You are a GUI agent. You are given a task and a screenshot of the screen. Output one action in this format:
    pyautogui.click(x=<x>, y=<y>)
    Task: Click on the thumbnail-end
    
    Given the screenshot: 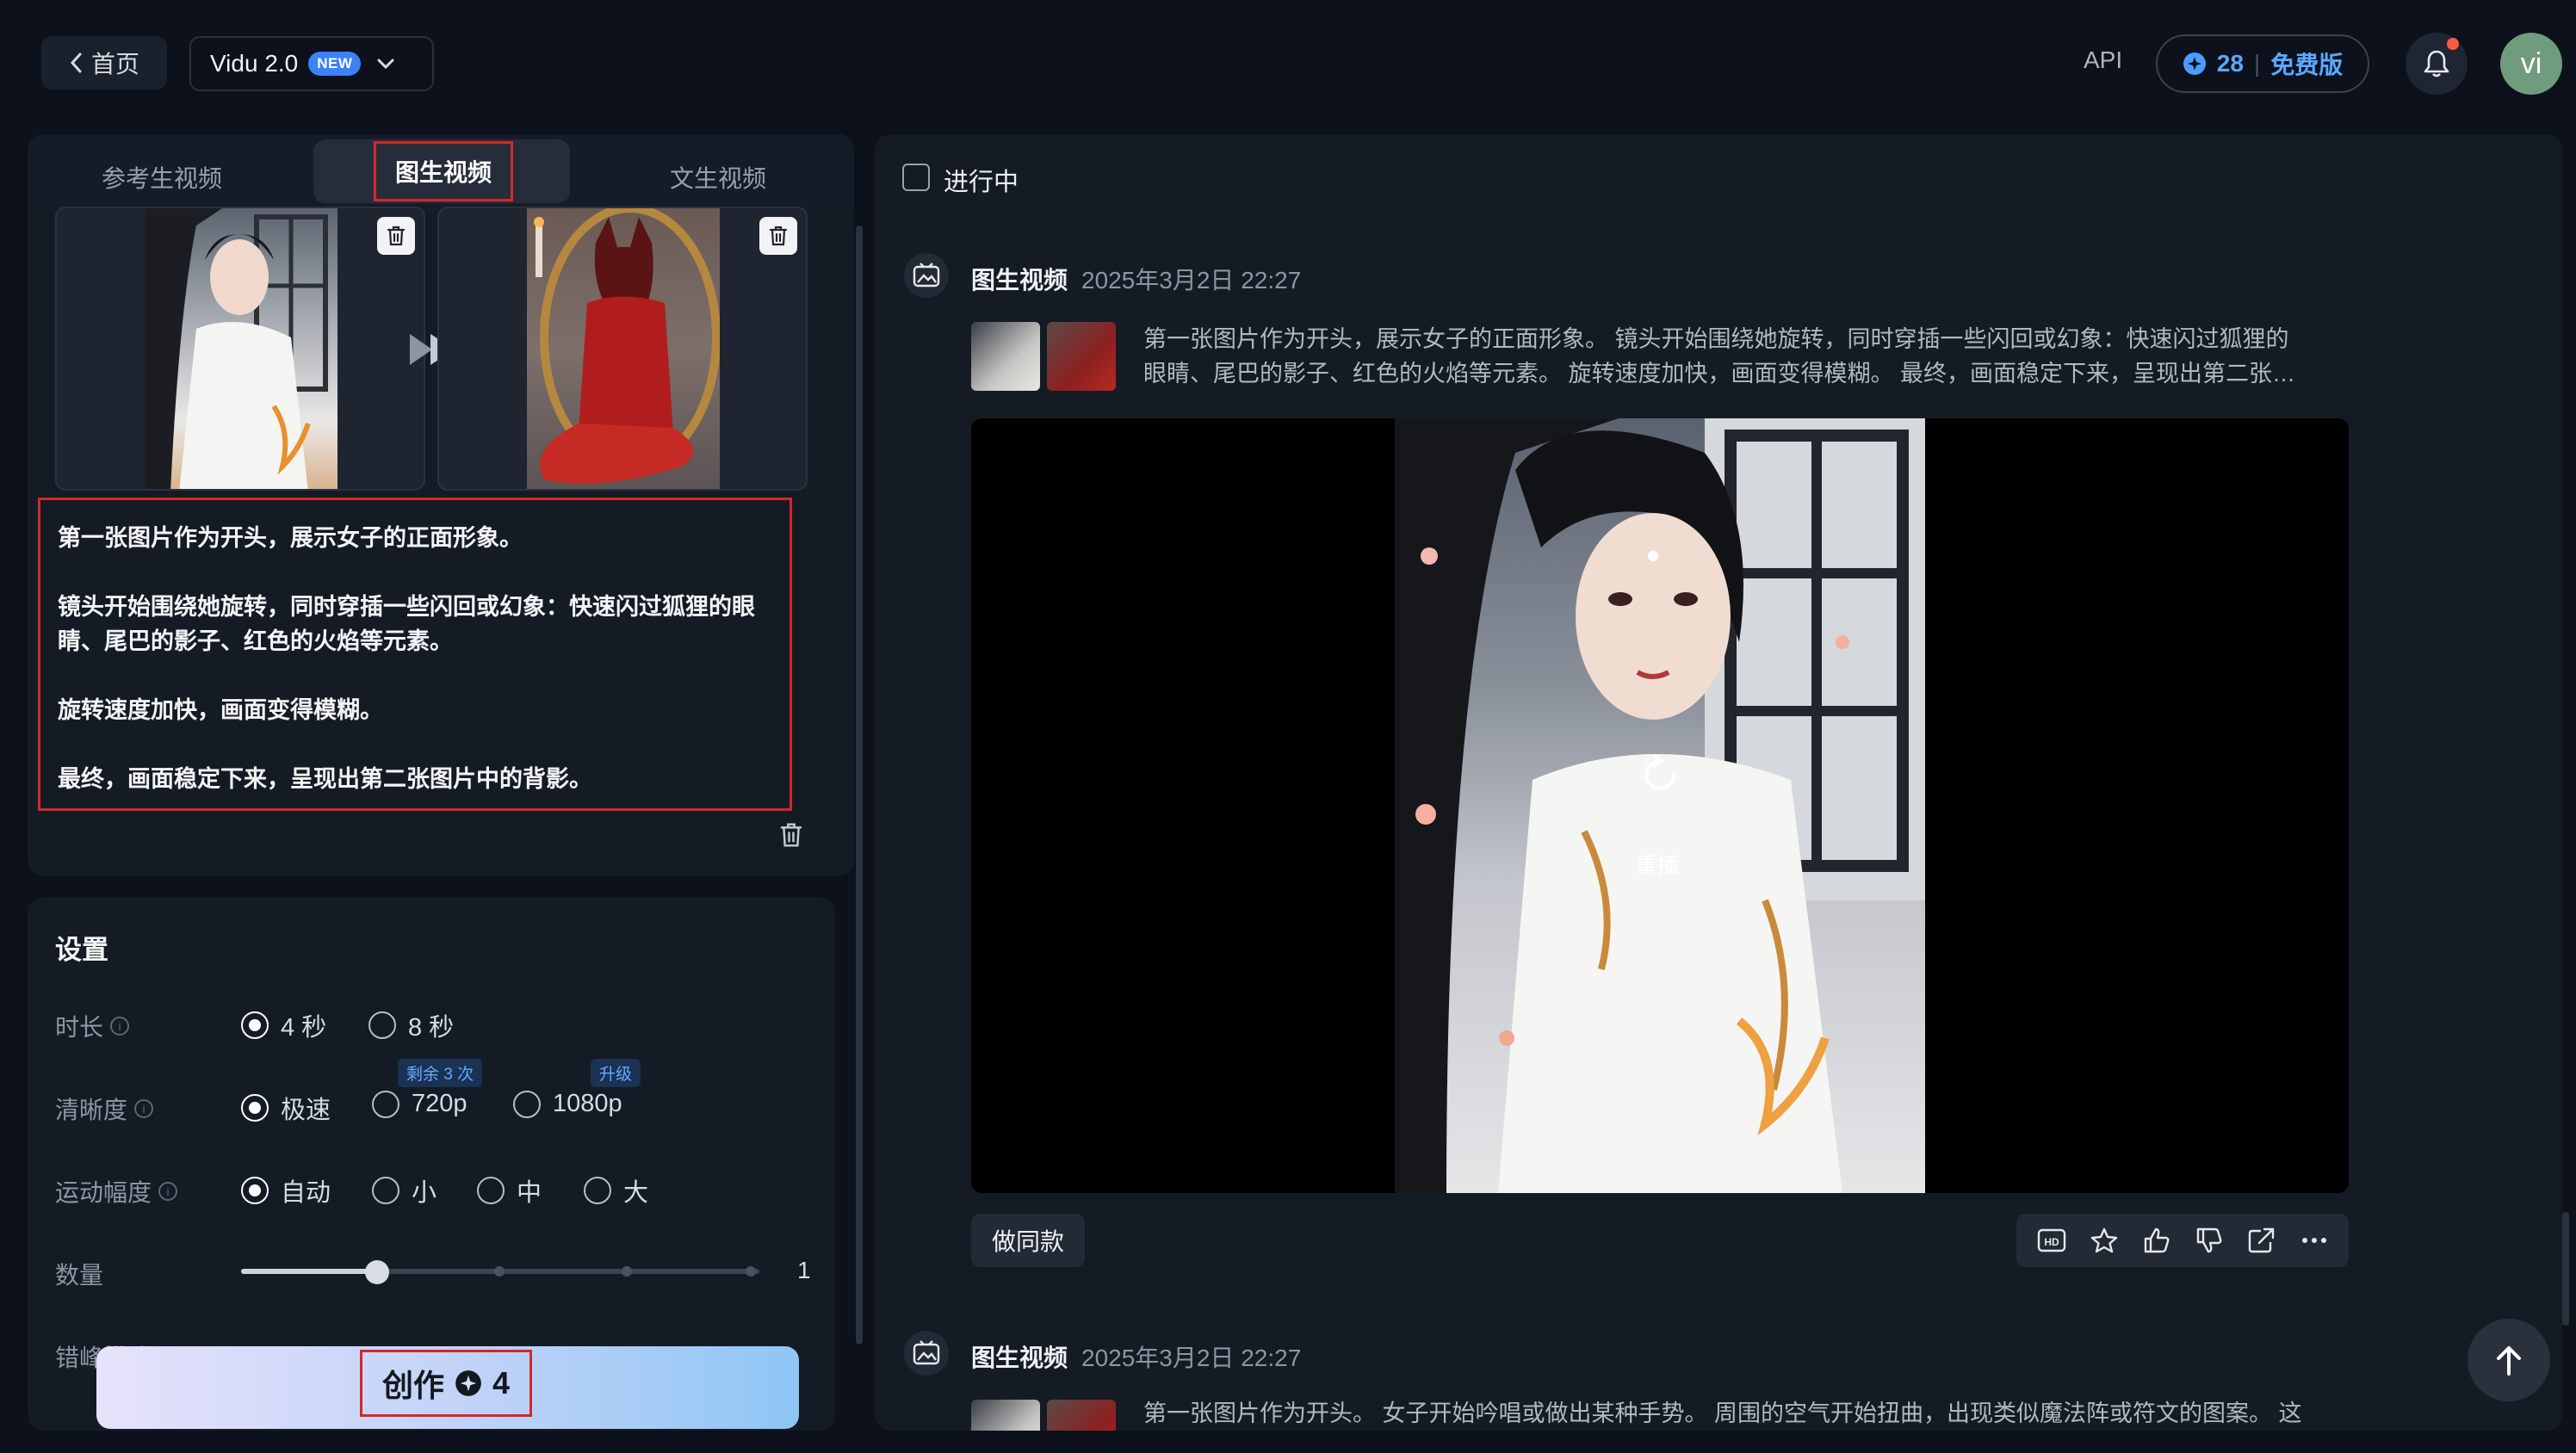 What is the action you would take?
    pyautogui.click(x=1081, y=357)
    